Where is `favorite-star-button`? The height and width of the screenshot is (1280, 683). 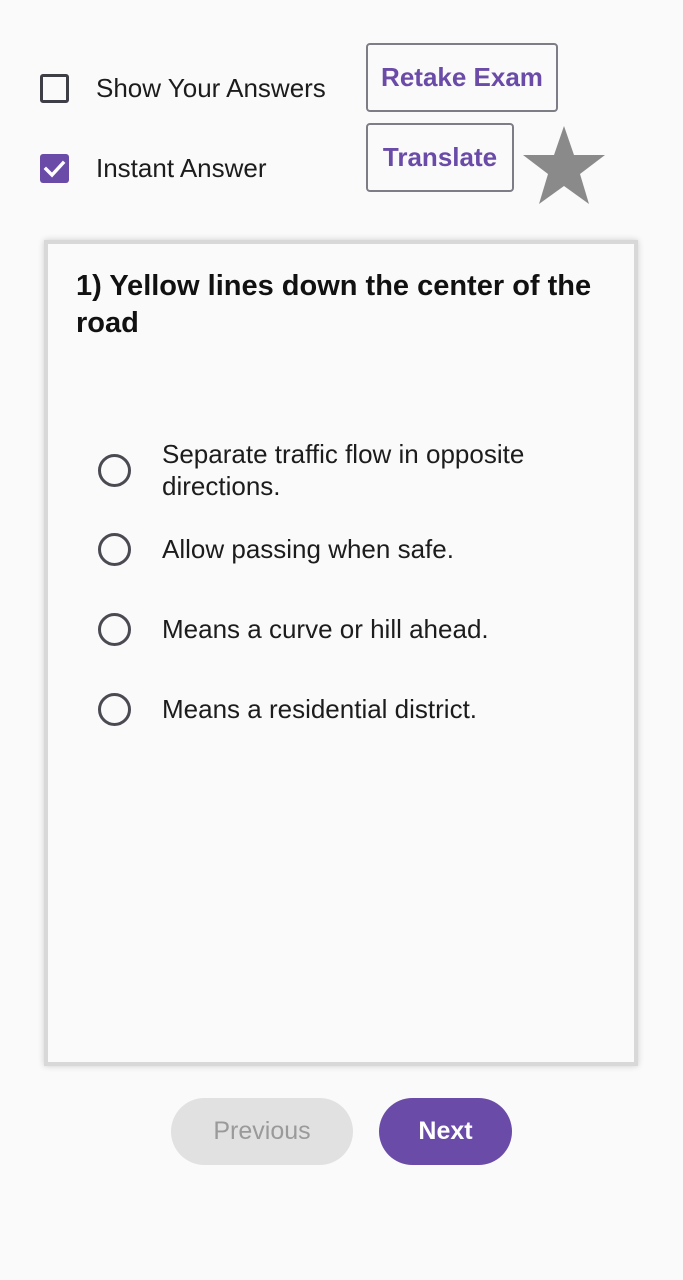
favorite-star-button is located at coordinates (564, 165).